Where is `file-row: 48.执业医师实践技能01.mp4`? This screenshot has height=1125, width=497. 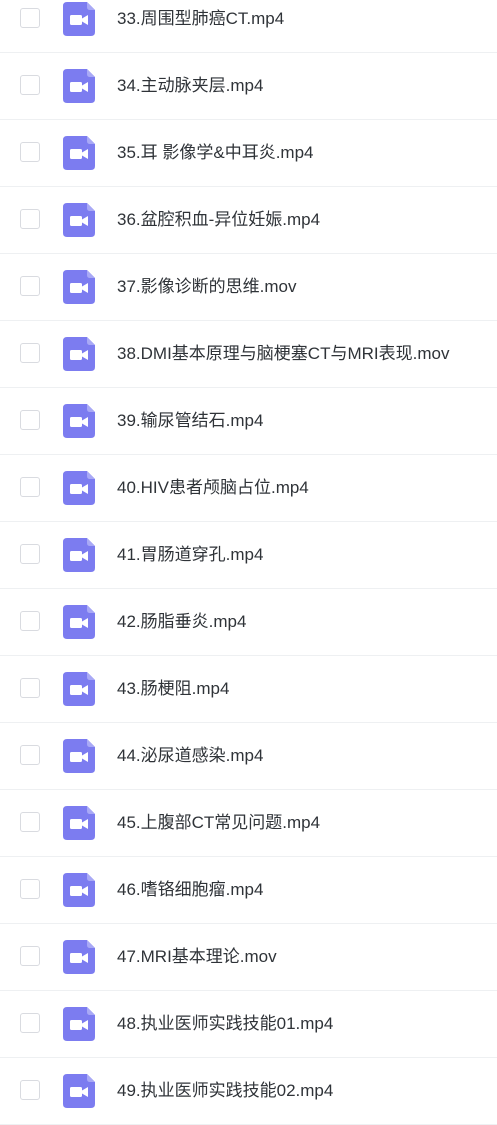 file-row: 48.执业医师实践技能01.mp4 is located at coordinates (248, 1024).